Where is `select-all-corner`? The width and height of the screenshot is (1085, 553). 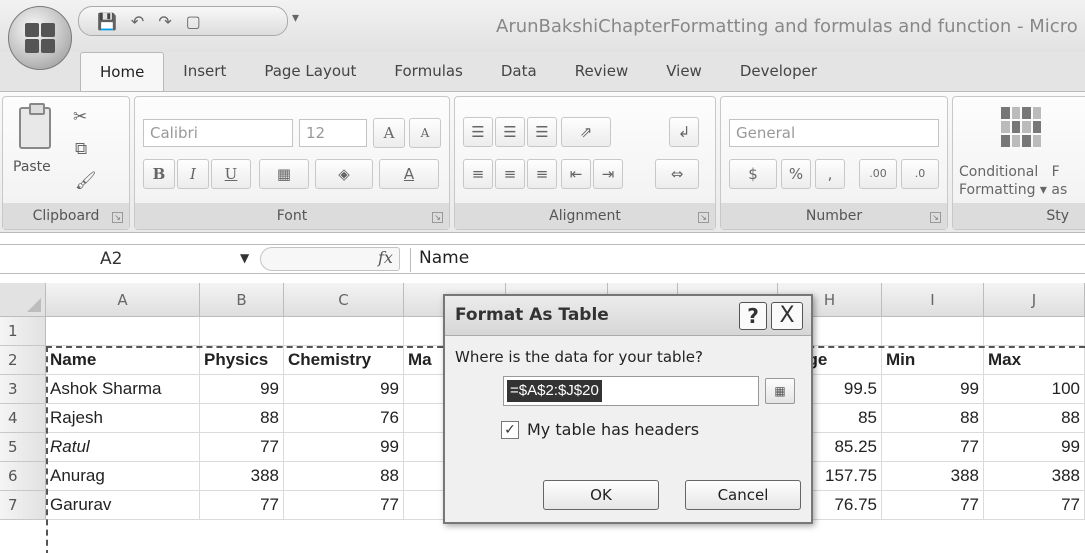
select-all-corner is located at coordinates (23, 300).